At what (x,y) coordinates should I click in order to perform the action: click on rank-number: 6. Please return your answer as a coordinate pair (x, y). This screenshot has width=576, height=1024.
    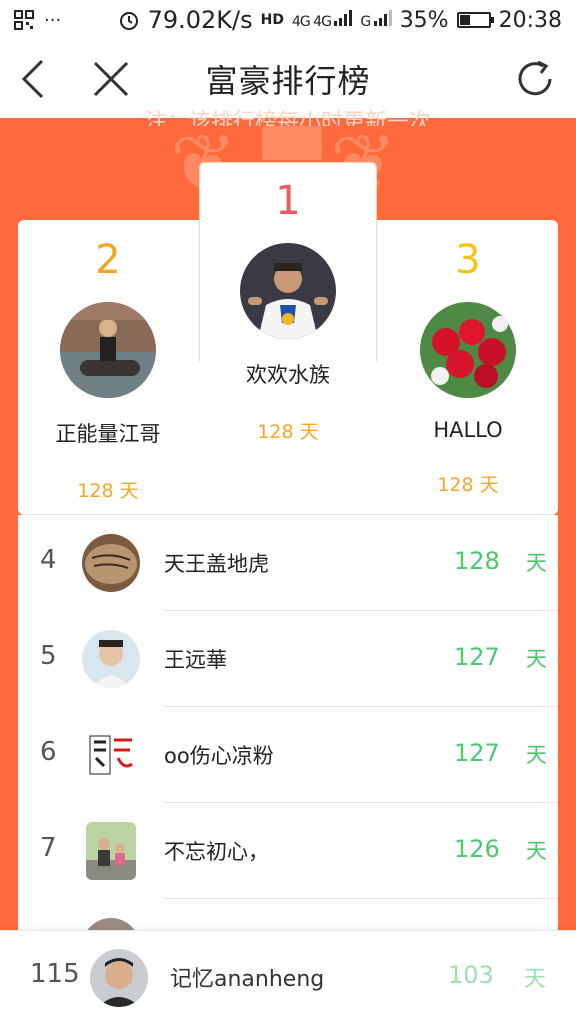
    Looking at the image, I should click on (48, 752).